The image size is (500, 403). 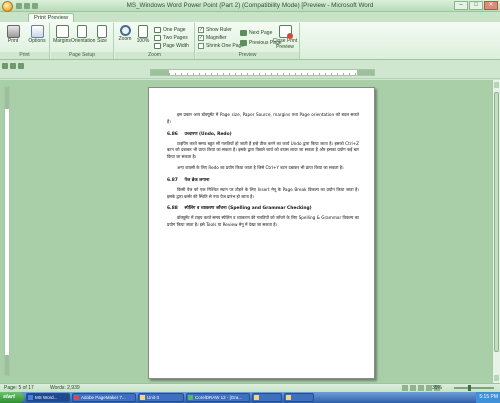 What do you see at coordinates (160, 72) in the screenshot?
I see `left-margin-marker` at bounding box center [160, 72].